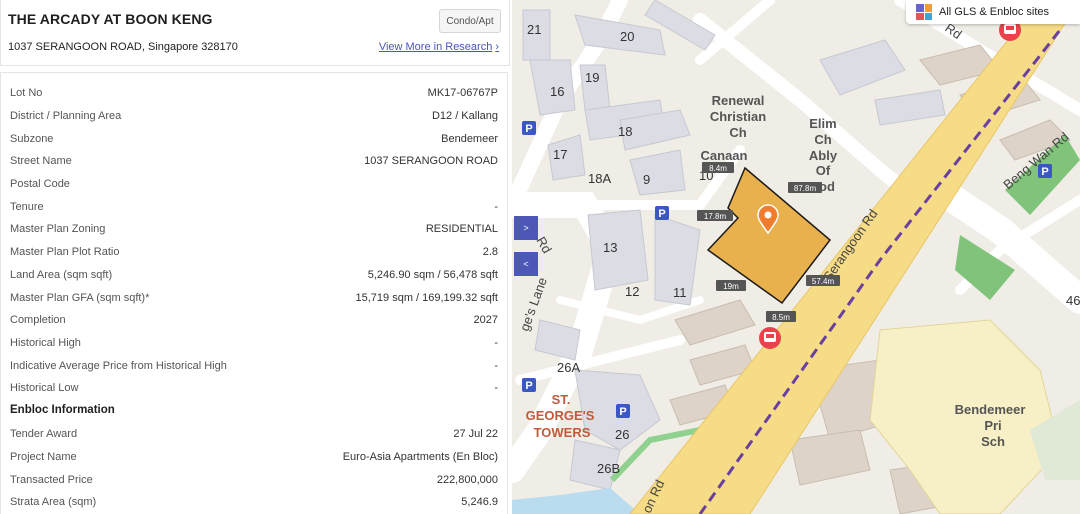  What do you see at coordinates (632, 291) in the screenshot?
I see `building-number: 12` at bounding box center [632, 291].